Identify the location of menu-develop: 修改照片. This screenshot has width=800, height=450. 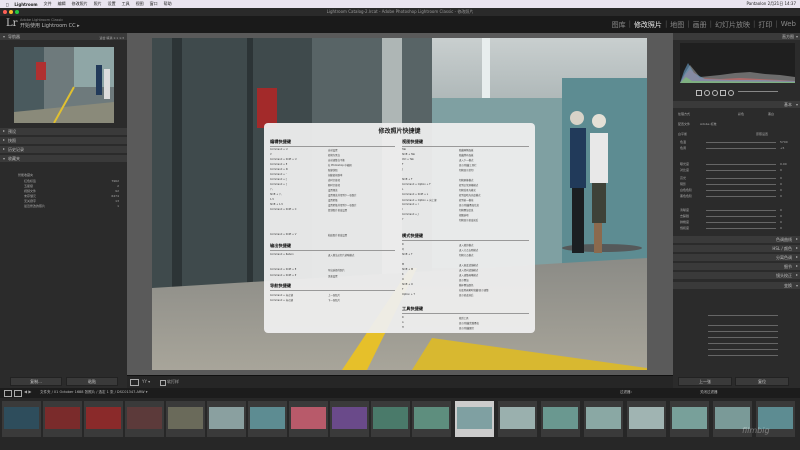
(80, 4).